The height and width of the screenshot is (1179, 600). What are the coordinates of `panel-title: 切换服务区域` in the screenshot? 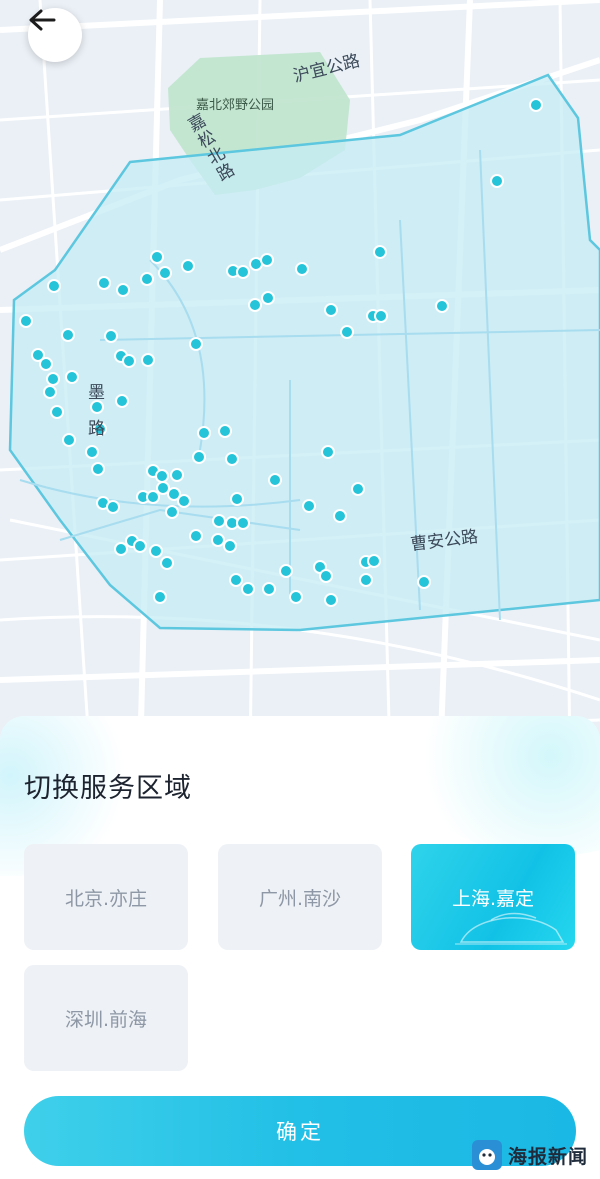 It's located at (108, 788).